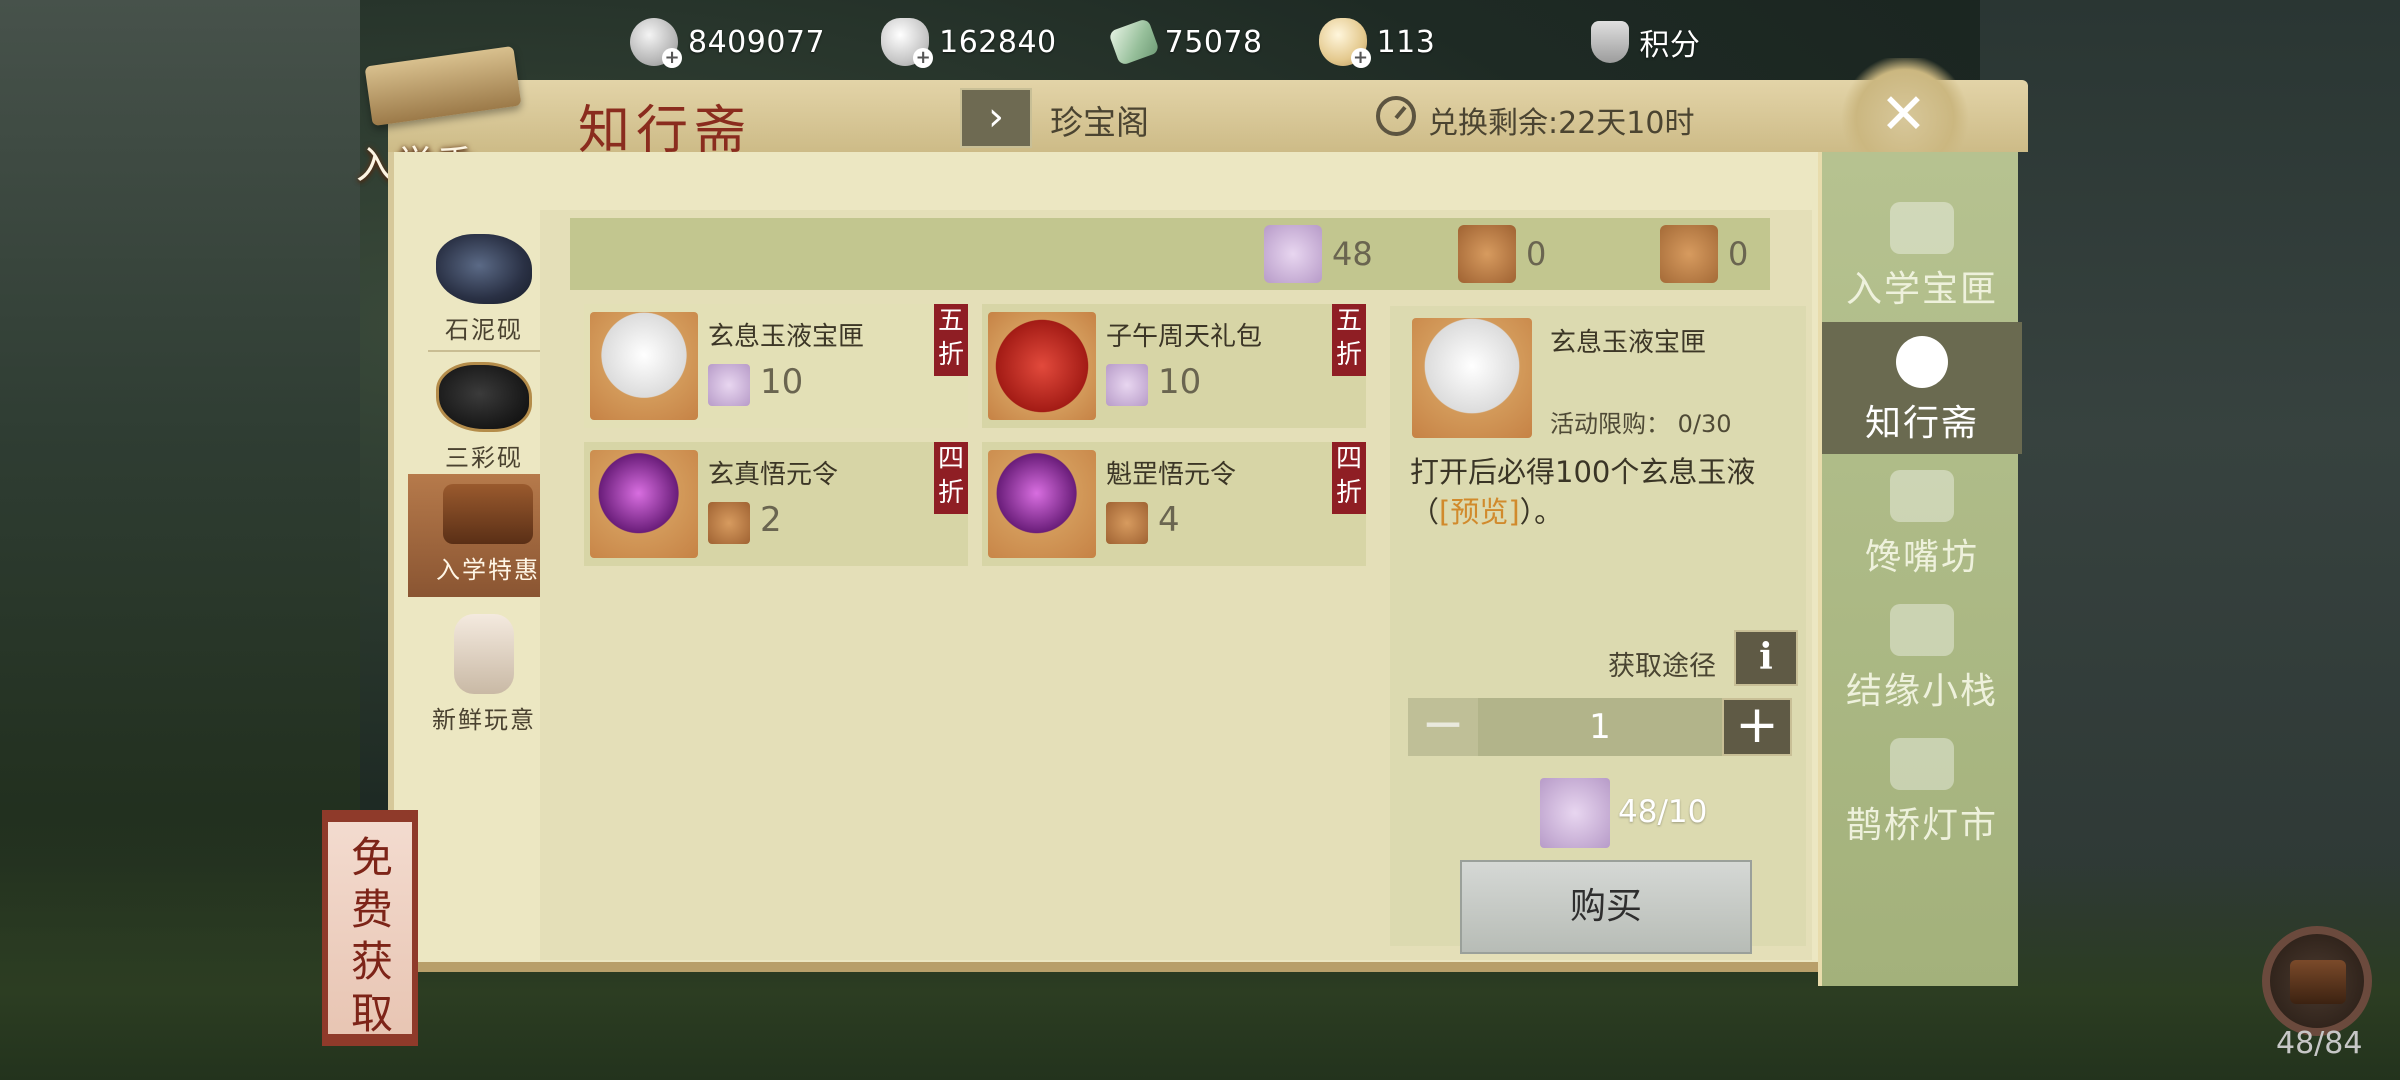 The height and width of the screenshot is (1080, 2400). Describe the element at coordinates (1344, 43) in the screenshot. I see `ingot-plus-icon: +` at that location.